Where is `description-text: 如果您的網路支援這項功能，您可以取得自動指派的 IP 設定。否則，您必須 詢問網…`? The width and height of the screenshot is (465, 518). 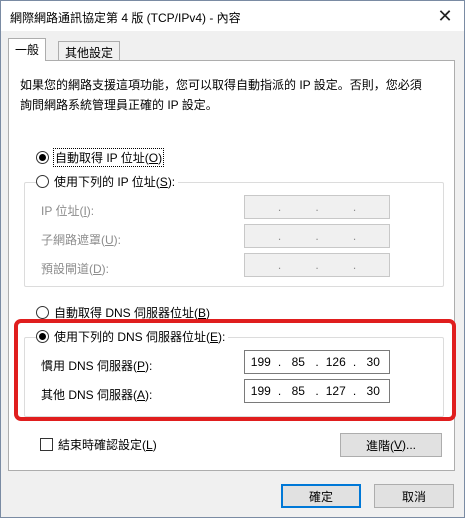
description-text: 如果您的網路支援這項功能，您可以取得自動指派的 IP 設定。否則，您必須 詢問網… is located at coordinates (221, 95).